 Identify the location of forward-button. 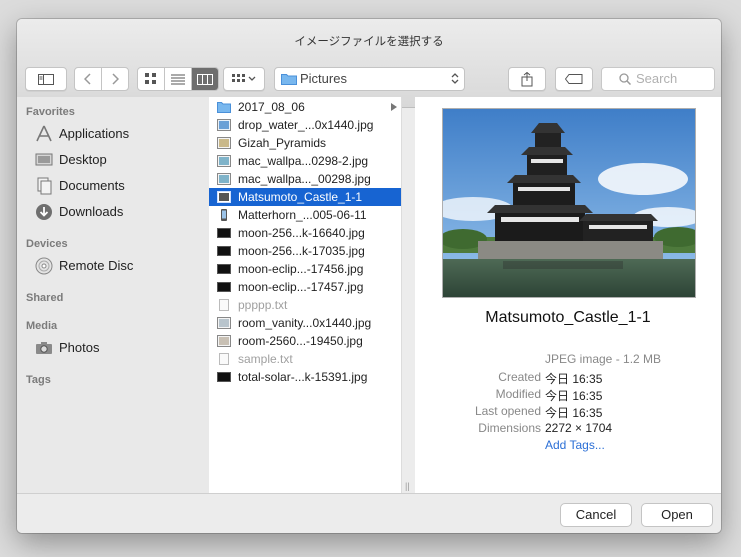
(115, 79).